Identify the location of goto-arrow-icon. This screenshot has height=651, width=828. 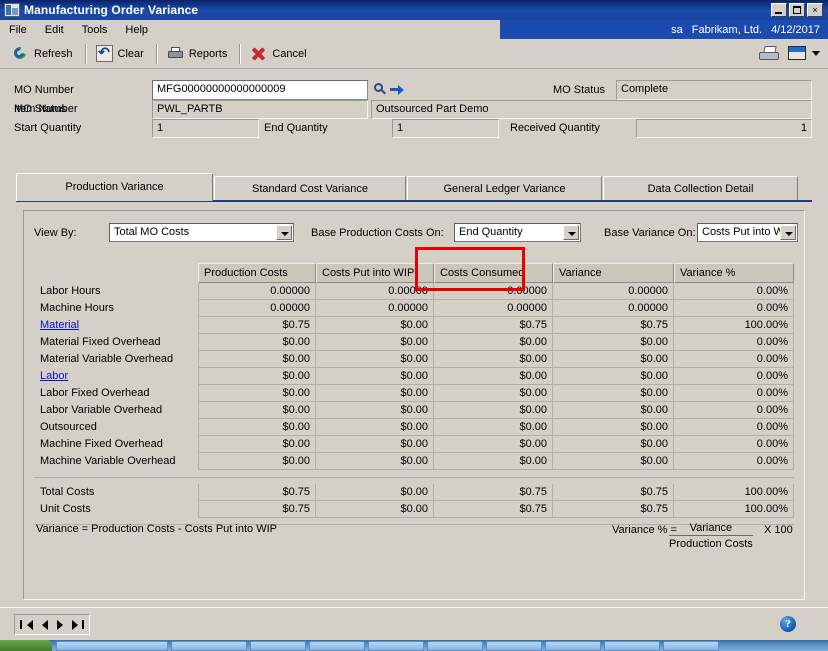
(397, 89).